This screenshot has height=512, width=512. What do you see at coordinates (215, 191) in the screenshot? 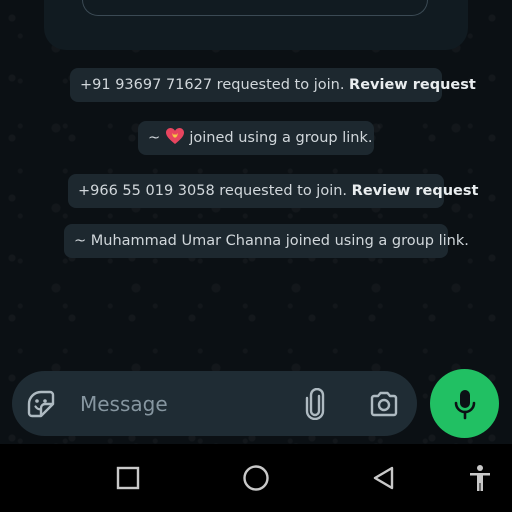
I see `system-message-text: +966 55 019 3058 requested to join.` at bounding box center [215, 191].